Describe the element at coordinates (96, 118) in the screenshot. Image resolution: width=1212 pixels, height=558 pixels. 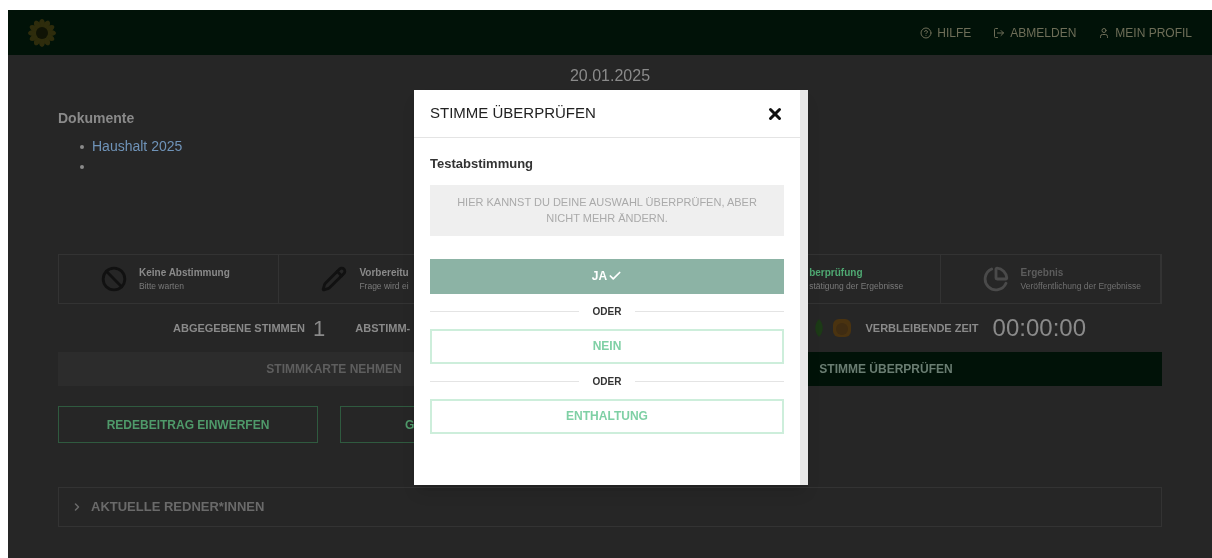
I see `documents-heading: Dokumente` at that location.